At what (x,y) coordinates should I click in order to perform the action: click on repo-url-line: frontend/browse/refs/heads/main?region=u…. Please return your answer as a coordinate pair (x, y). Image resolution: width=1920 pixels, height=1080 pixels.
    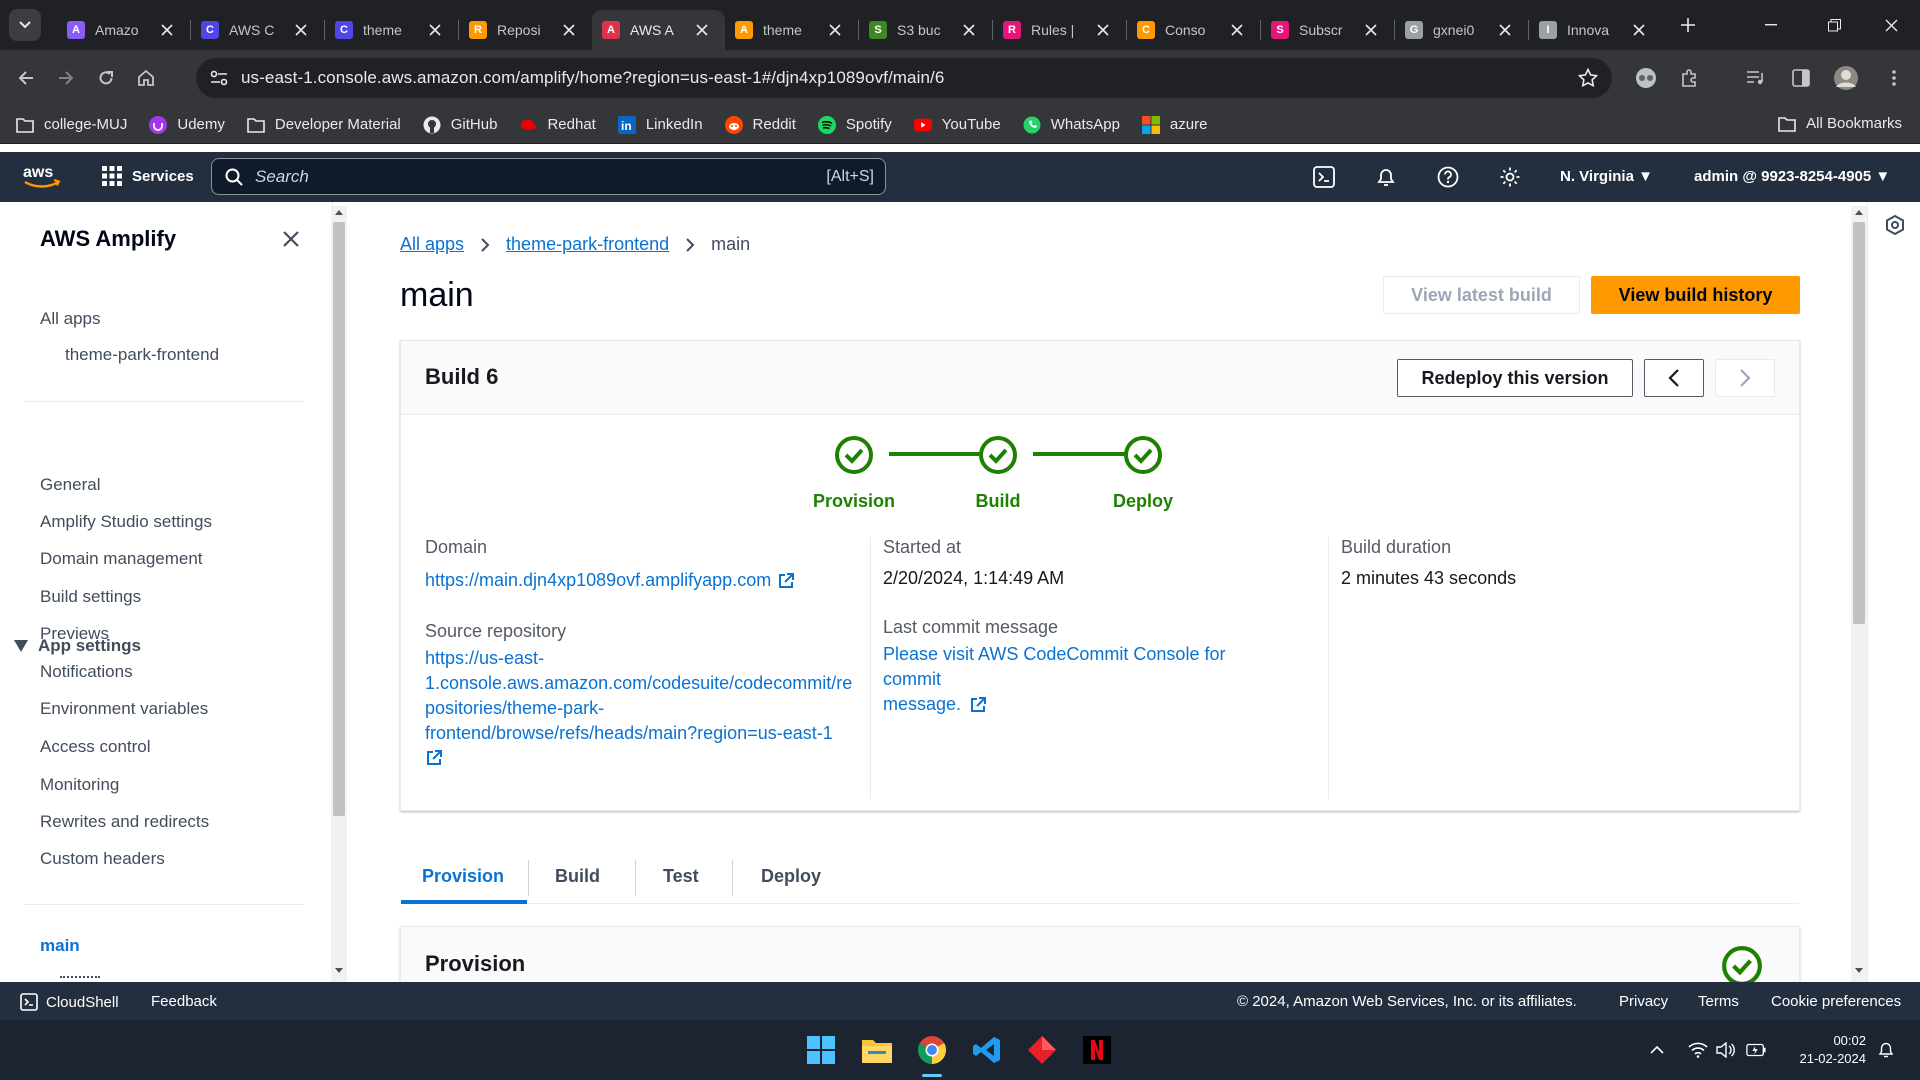
    Looking at the image, I should click on (640, 733).